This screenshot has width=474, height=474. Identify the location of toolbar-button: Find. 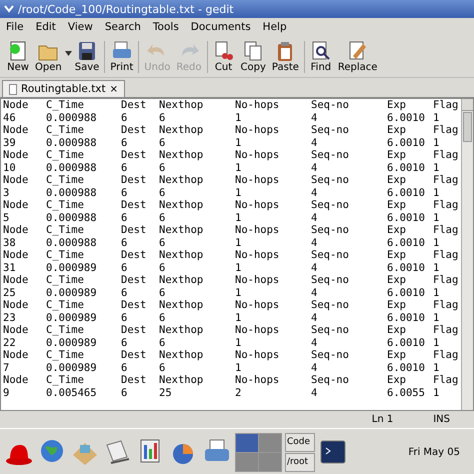
(320, 56).